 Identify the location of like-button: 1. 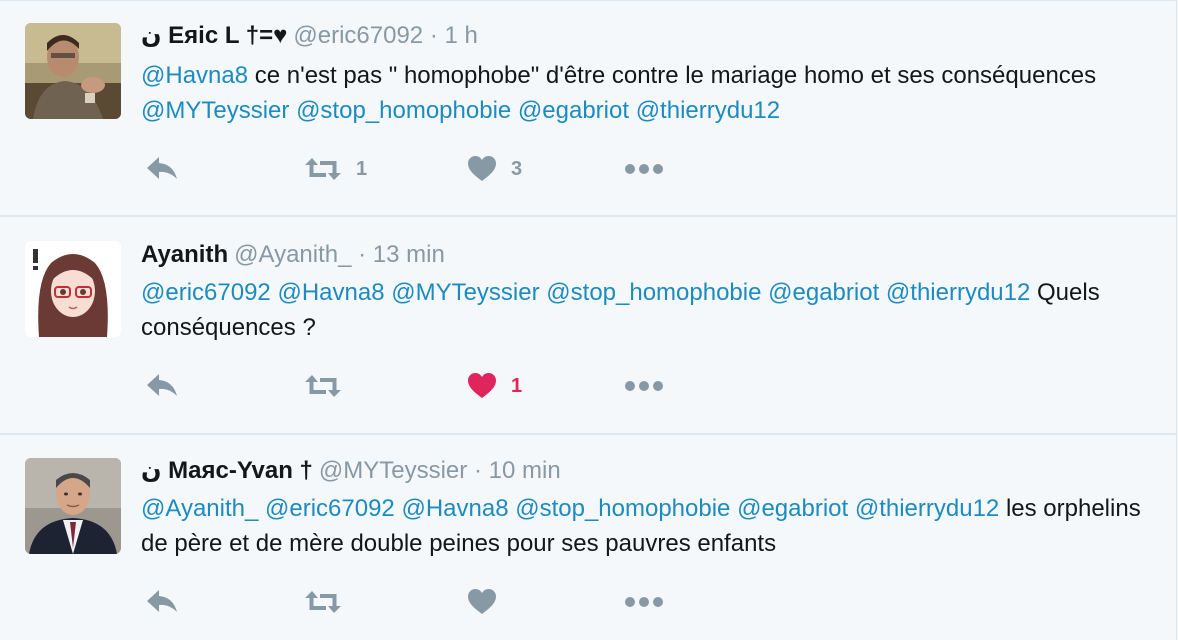
(494, 386).